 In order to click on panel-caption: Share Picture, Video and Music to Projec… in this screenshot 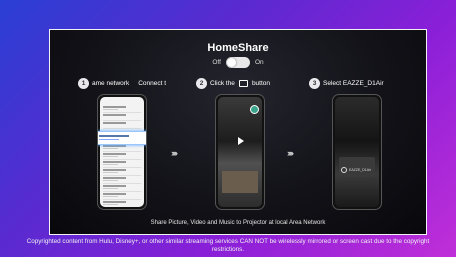, I will do `click(238, 223)`.